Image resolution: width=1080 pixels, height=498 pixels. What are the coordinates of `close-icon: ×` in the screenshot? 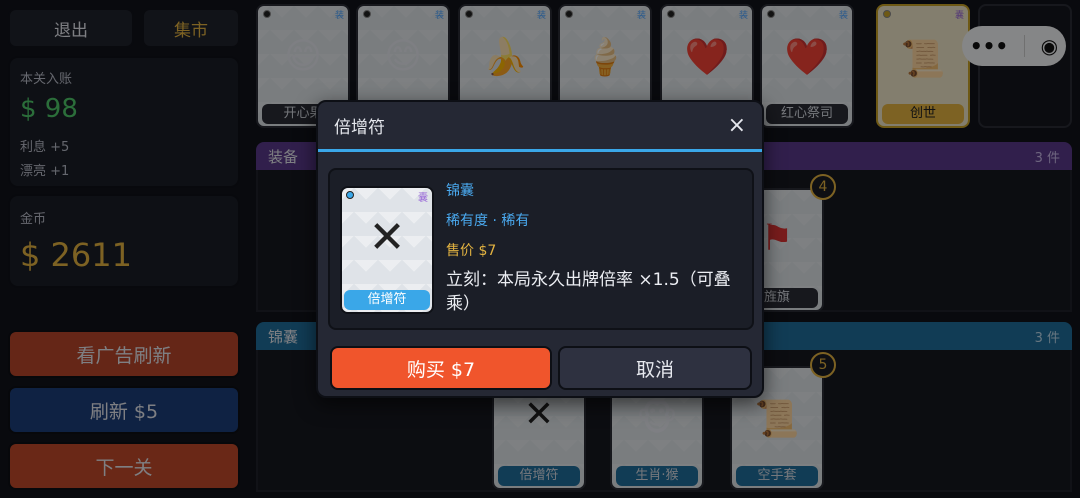 It's located at (737, 125).